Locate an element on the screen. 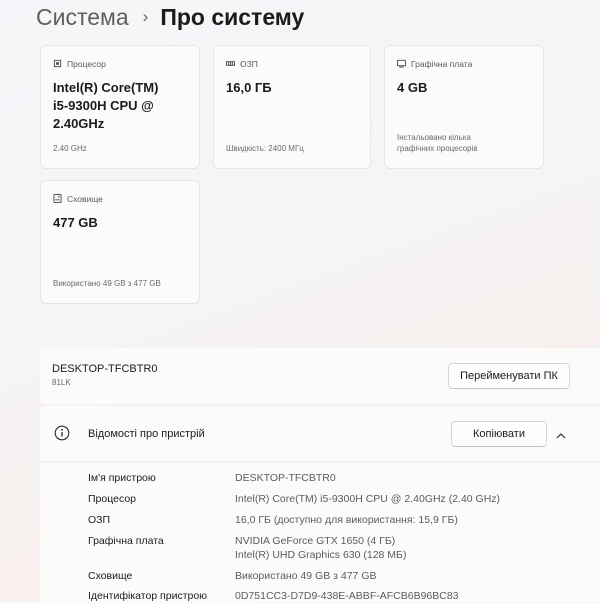  spec-value: DESKTOP-TFCBTR0 is located at coordinates (285, 478).